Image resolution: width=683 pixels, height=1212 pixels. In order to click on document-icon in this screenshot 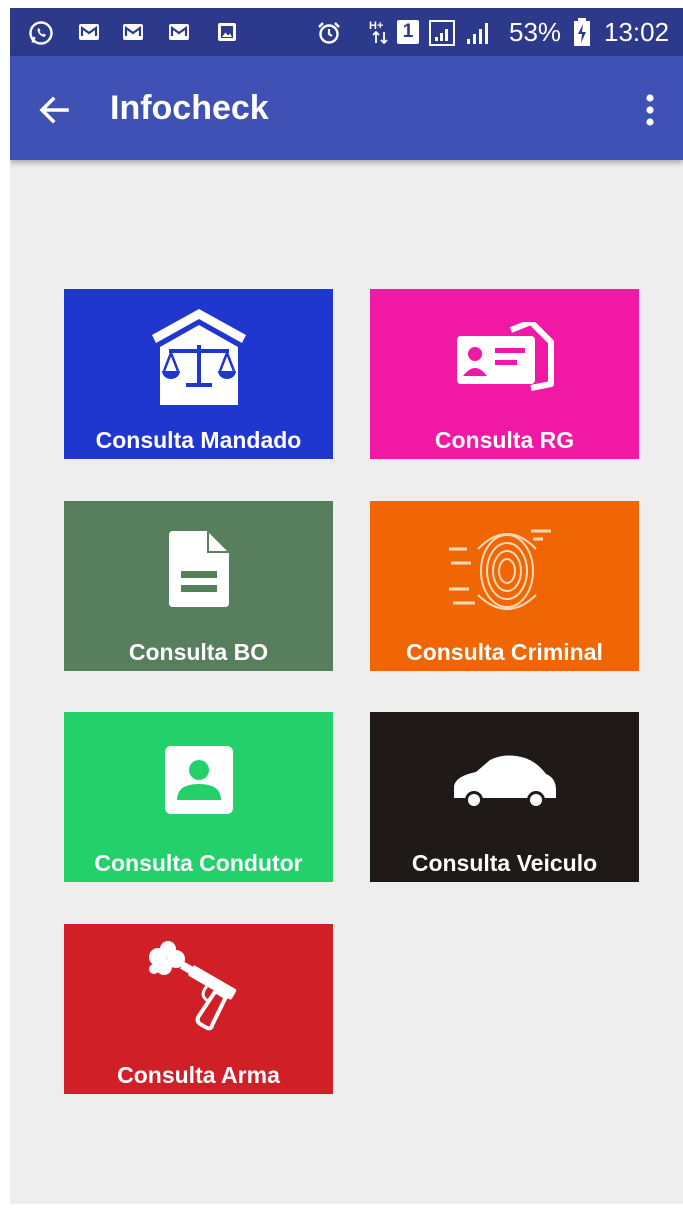, I will do `click(198, 569)`.